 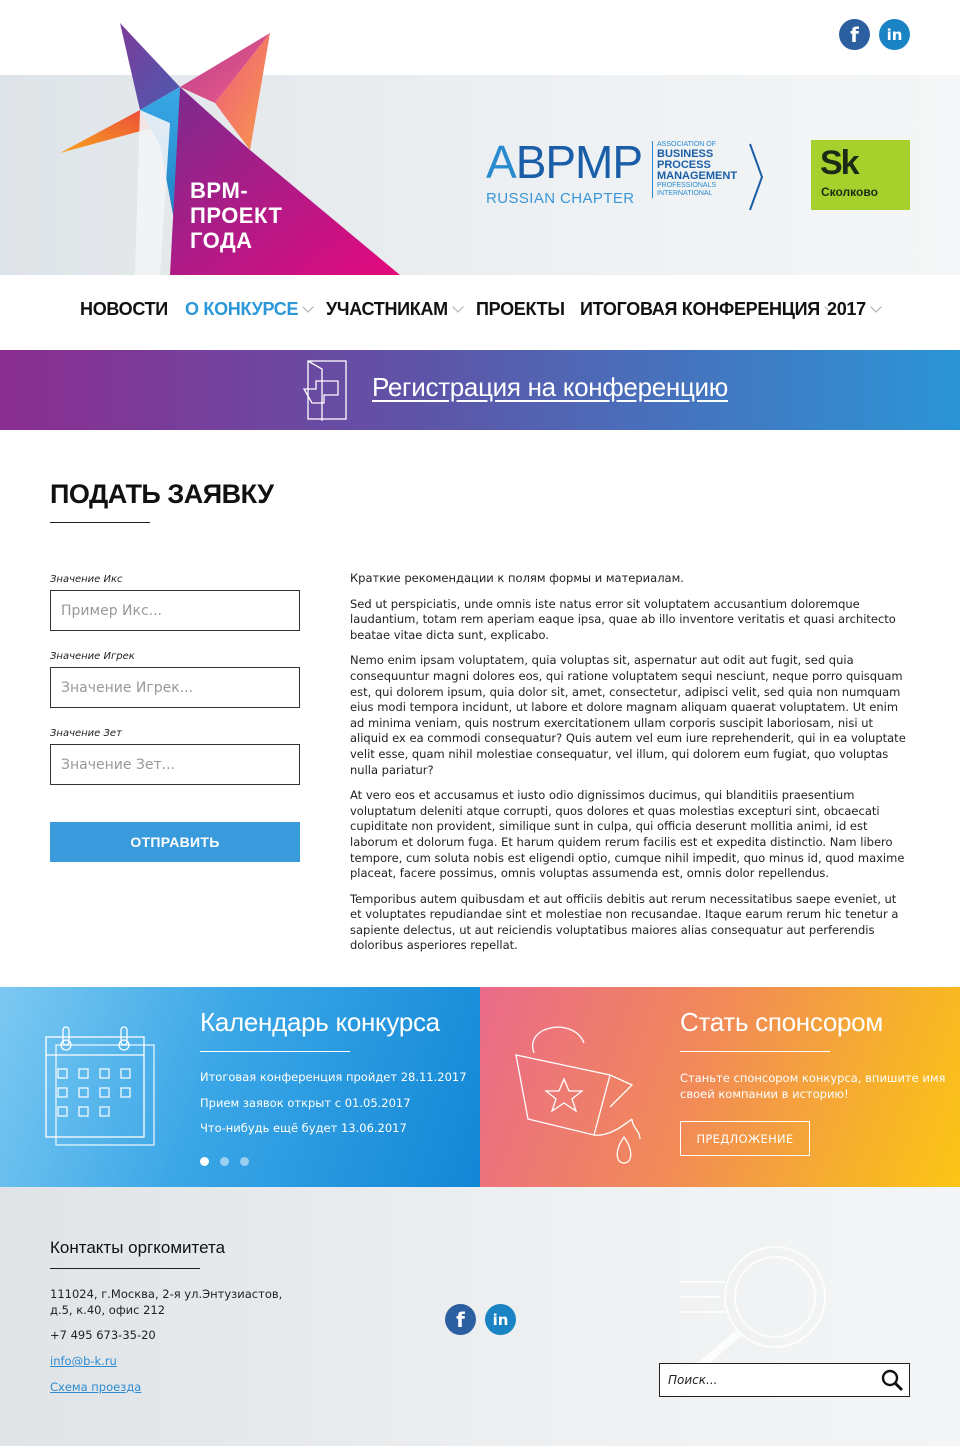 I want to click on abpmp-subtitle: RUSSIAN CHAPTER, so click(x=560, y=198).